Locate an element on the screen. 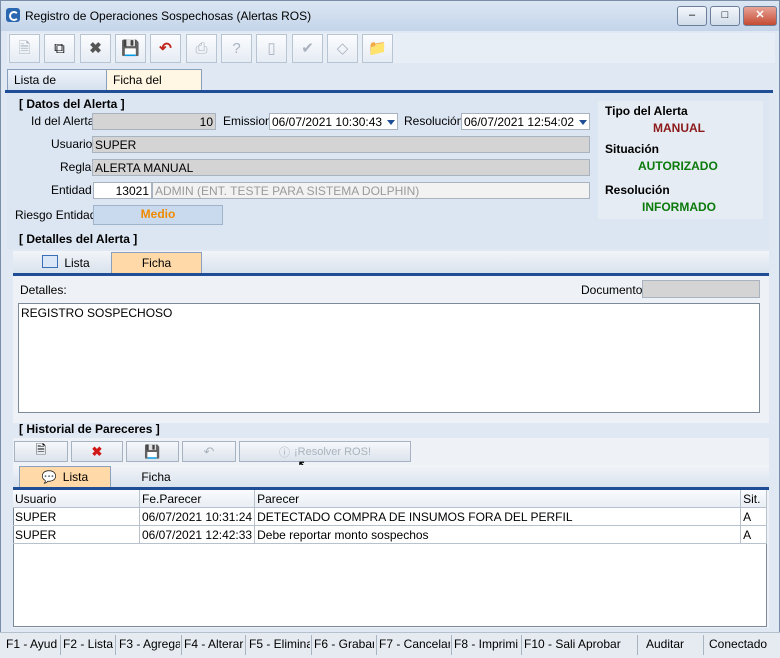 The height and width of the screenshot is (658, 780). emission-value: 06/07/2021 10:30:43 is located at coordinates (327, 122).